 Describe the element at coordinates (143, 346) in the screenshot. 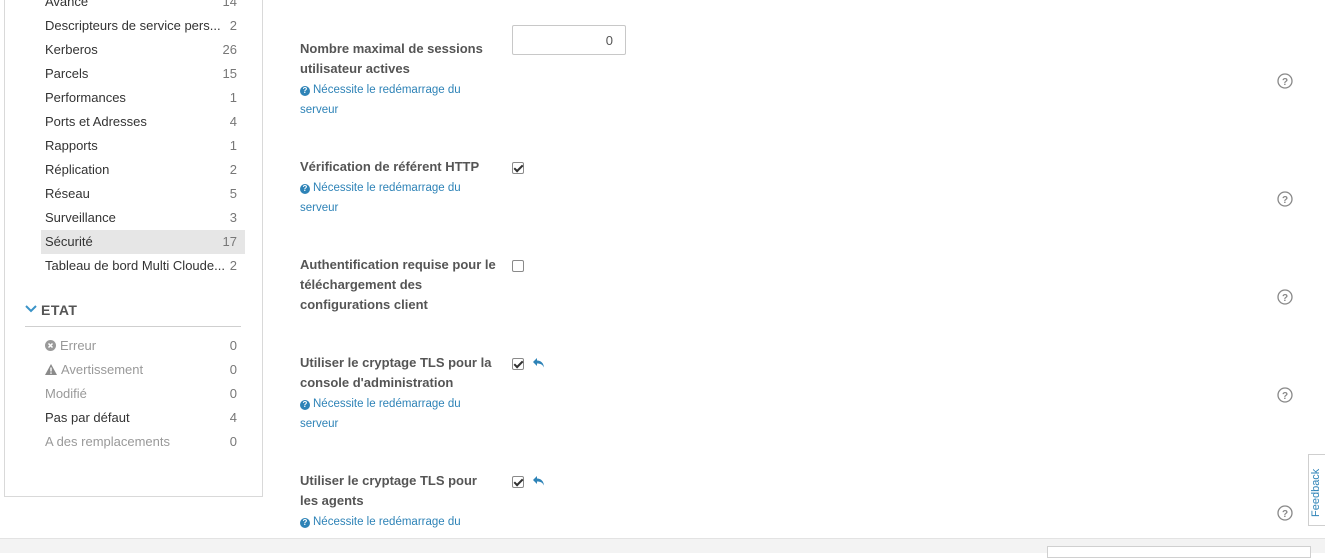

I see `state-item-erreur: Erreur 0` at that location.